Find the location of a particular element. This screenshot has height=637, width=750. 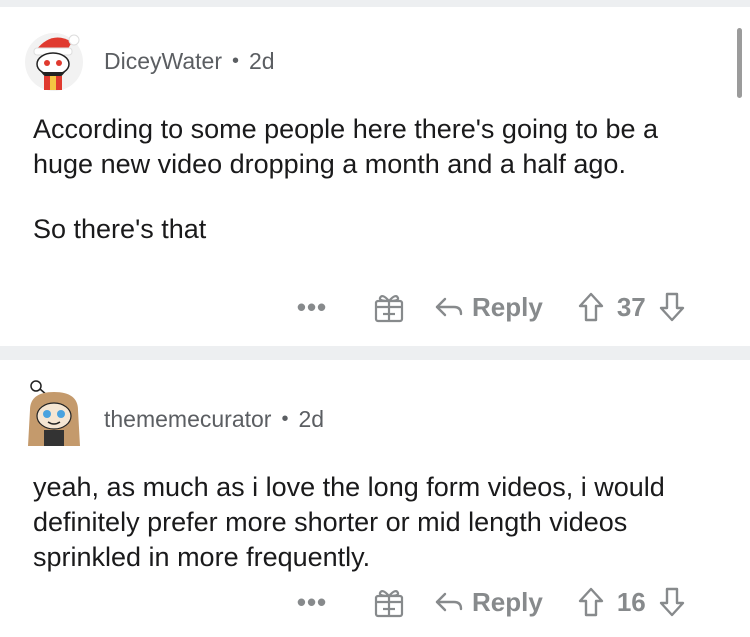

author-name: DiceyWater is located at coordinates (163, 61).